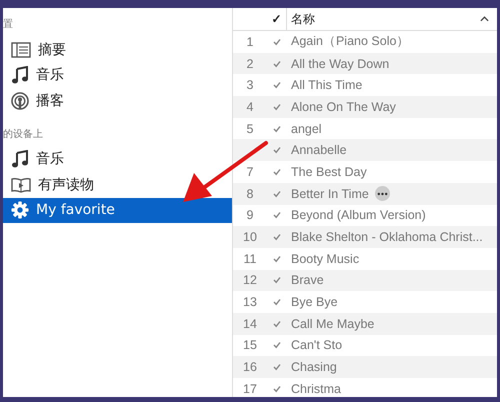 The width and height of the screenshot is (500, 402). What do you see at coordinates (117, 185) in the screenshot?
I see `sidebar-item: 有声读物` at bounding box center [117, 185].